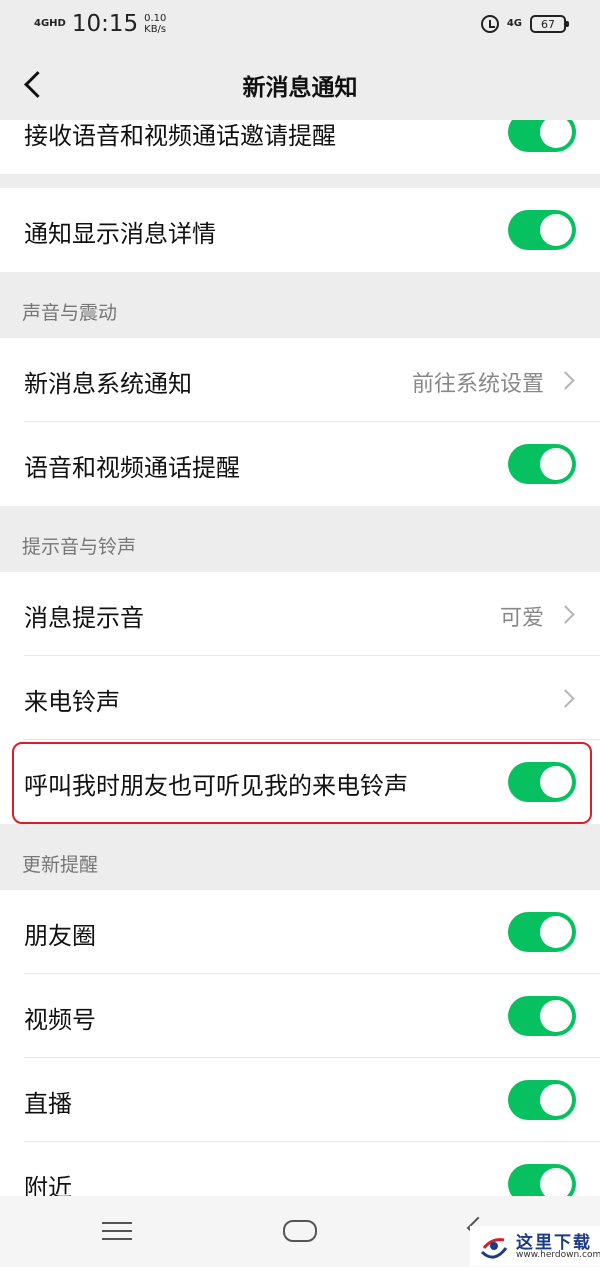 Image resolution: width=600 pixels, height=1267 pixels. I want to click on row-ringtone: 来电铃声, so click(300, 698).